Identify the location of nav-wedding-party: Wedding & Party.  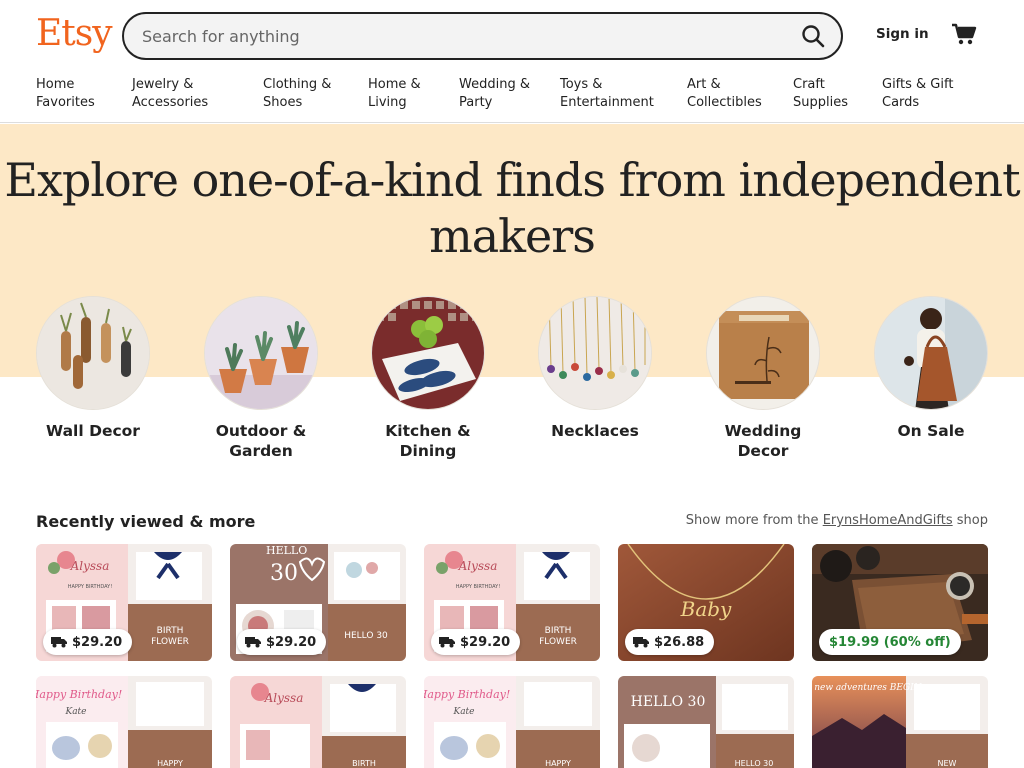
(494, 94).